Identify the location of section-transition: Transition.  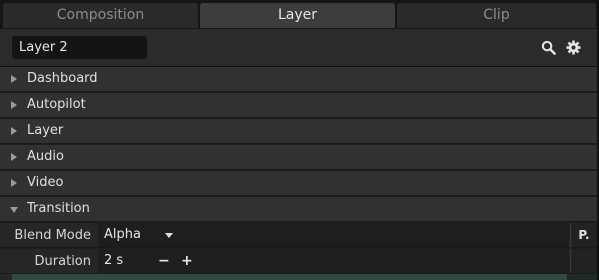
(299, 209).